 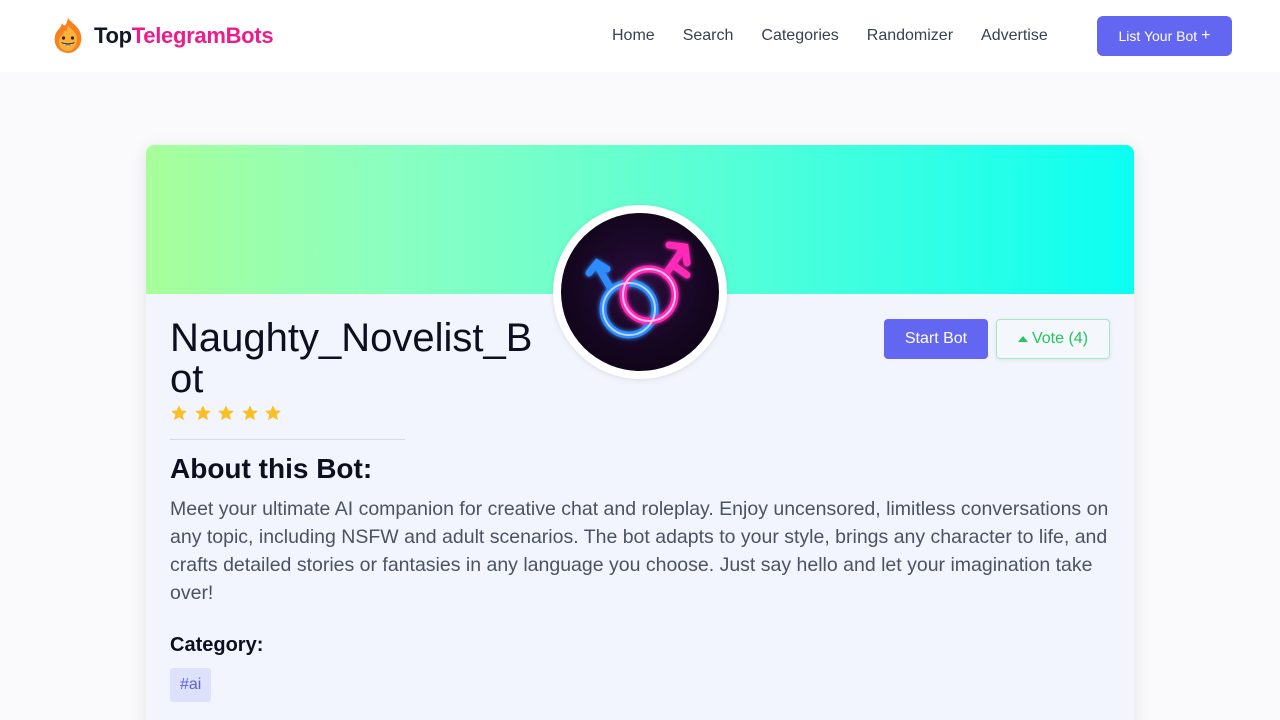 I want to click on nav-categories: Categories, so click(x=799, y=36).